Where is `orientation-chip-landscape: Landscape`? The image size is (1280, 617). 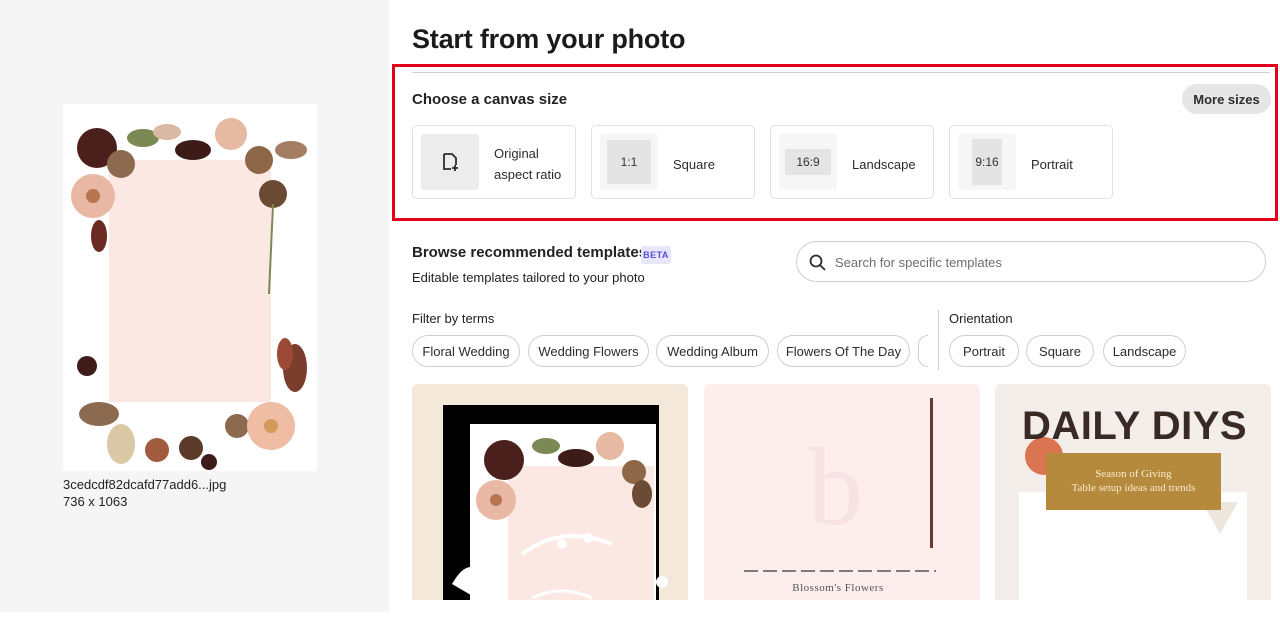 orientation-chip-landscape: Landscape is located at coordinates (1144, 351).